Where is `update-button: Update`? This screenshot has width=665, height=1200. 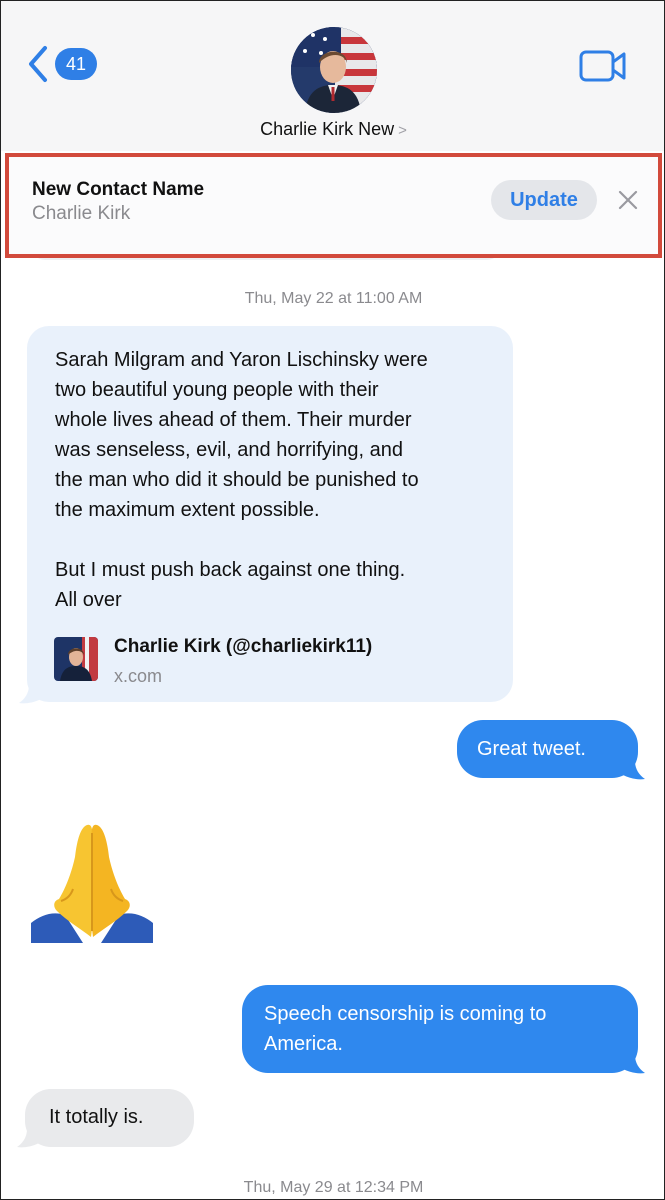
update-button: Update is located at coordinates (544, 200).